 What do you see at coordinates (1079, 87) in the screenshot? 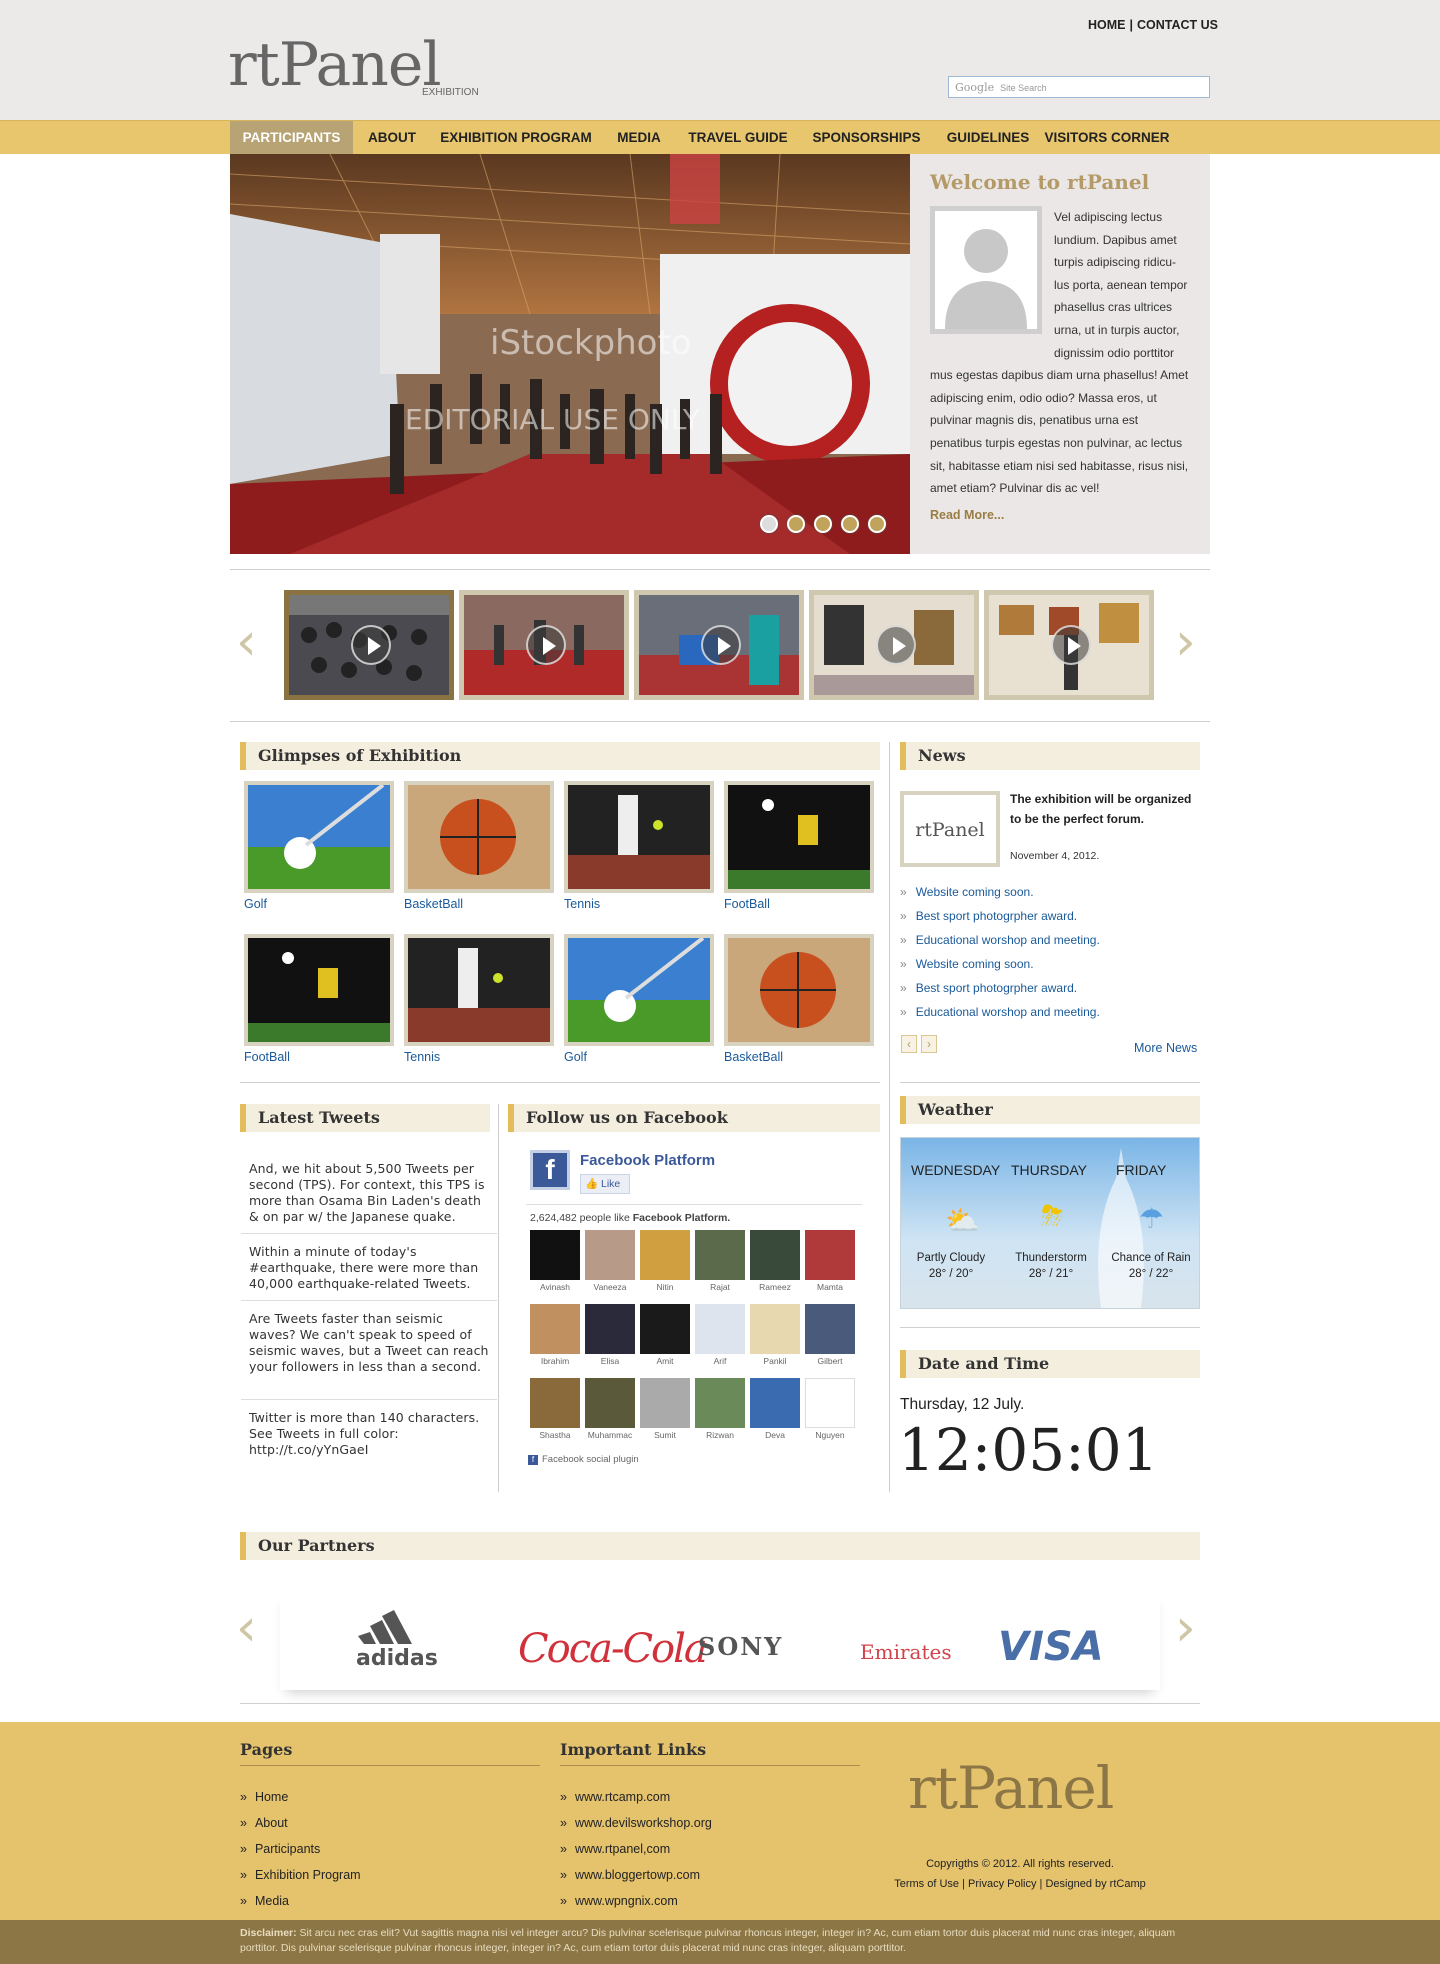
I see `search-input: Google Site Search` at bounding box center [1079, 87].